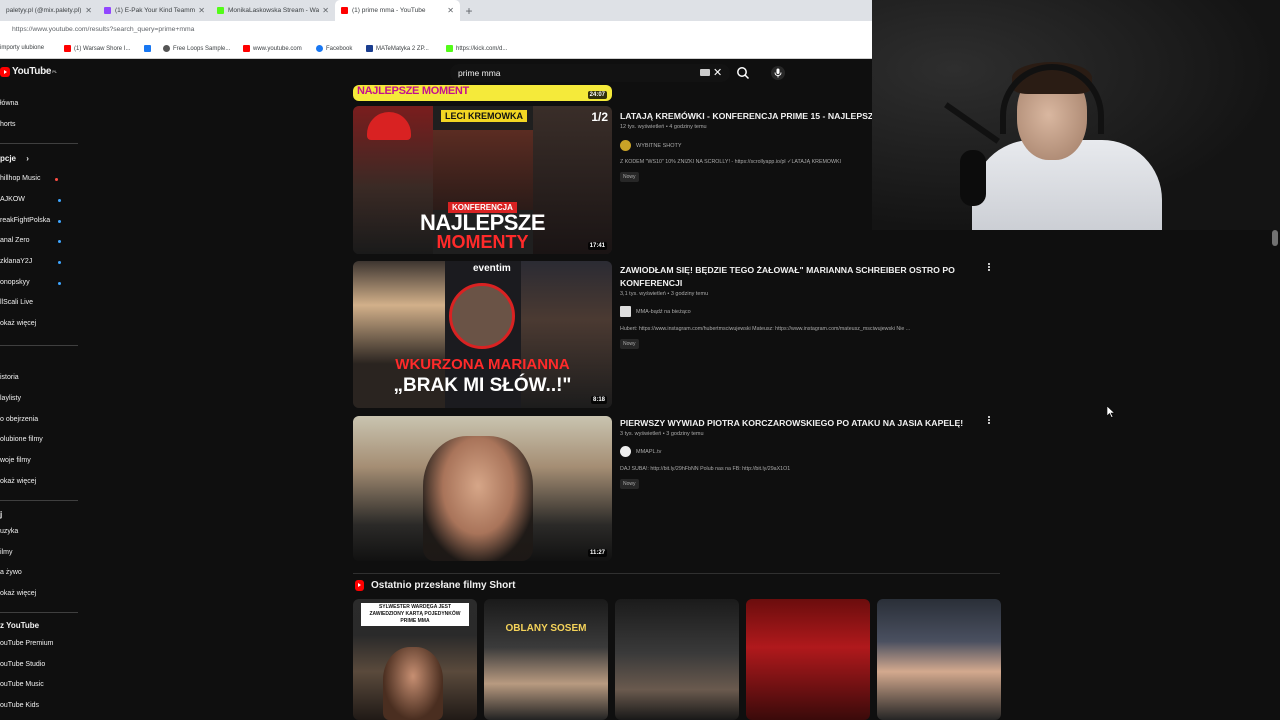  Describe the element at coordinates (11, 572) in the screenshot. I see `sidebar-item-live: a żywo` at that location.